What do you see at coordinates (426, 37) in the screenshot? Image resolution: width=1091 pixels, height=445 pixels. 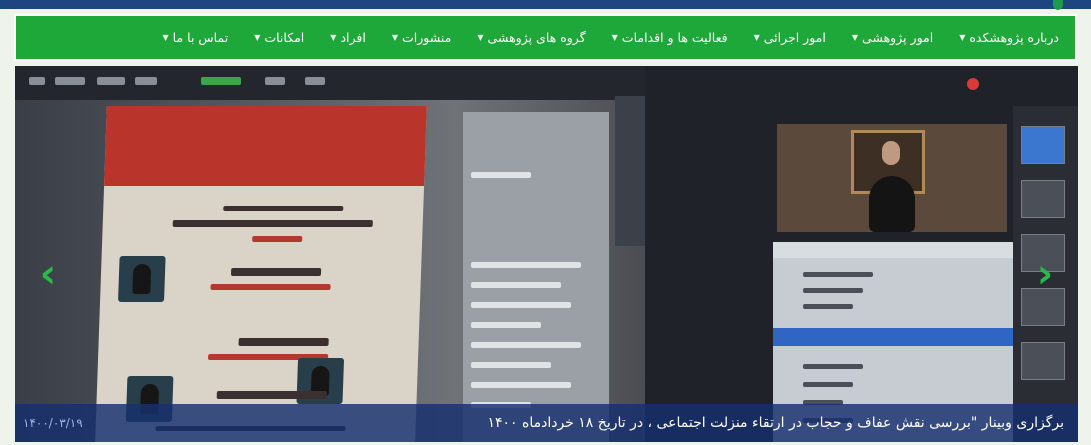 I see `nav-item-label: منشورات` at bounding box center [426, 37].